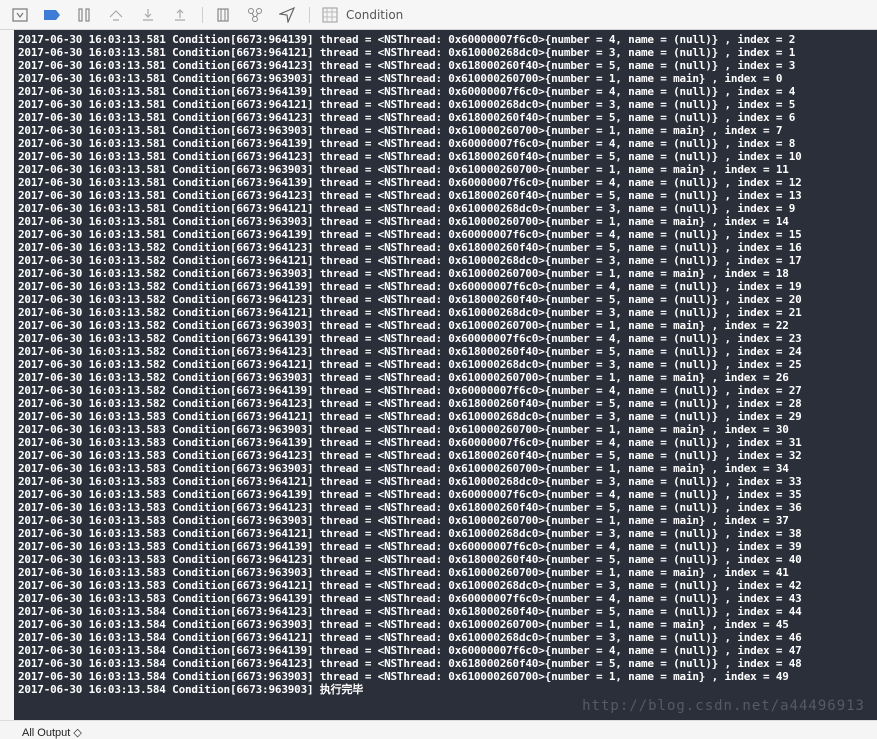 The height and width of the screenshot is (739, 877). What do you see at coordinates (148, 15) in the screenshot?
I see `step-into-icon` at bounding box center [148, 15].